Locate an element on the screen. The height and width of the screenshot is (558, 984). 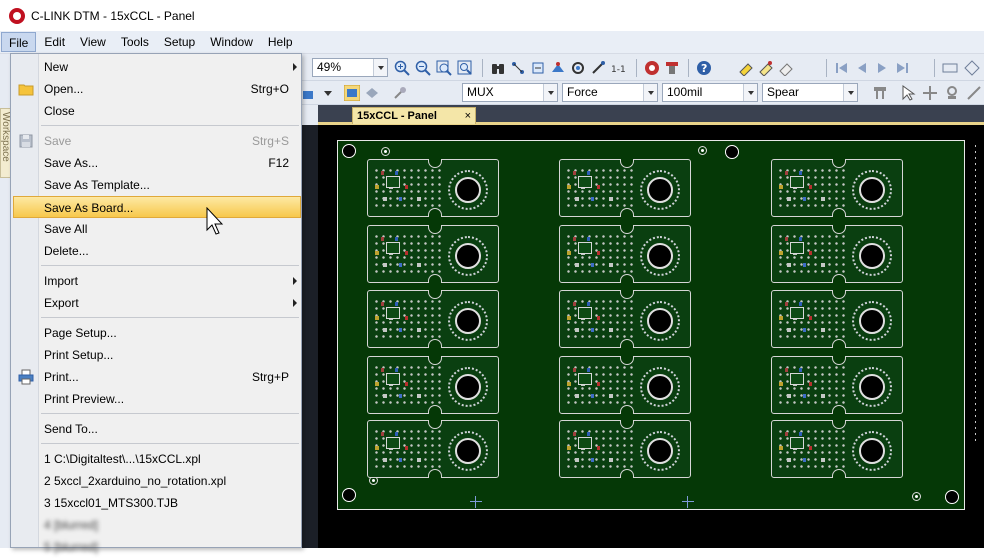
menu-item-open: Open... Strg+O is located at coordinates (157, 89).